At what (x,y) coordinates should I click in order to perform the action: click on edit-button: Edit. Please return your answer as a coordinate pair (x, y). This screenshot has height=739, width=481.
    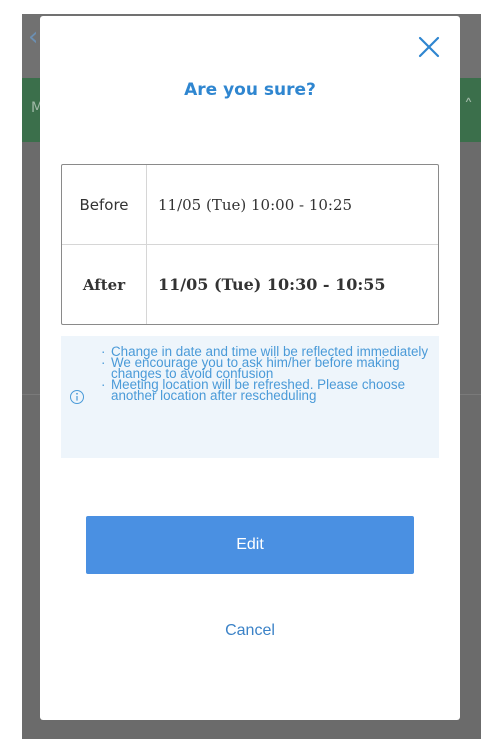
    Looking at the image, I should click on (250, 545).